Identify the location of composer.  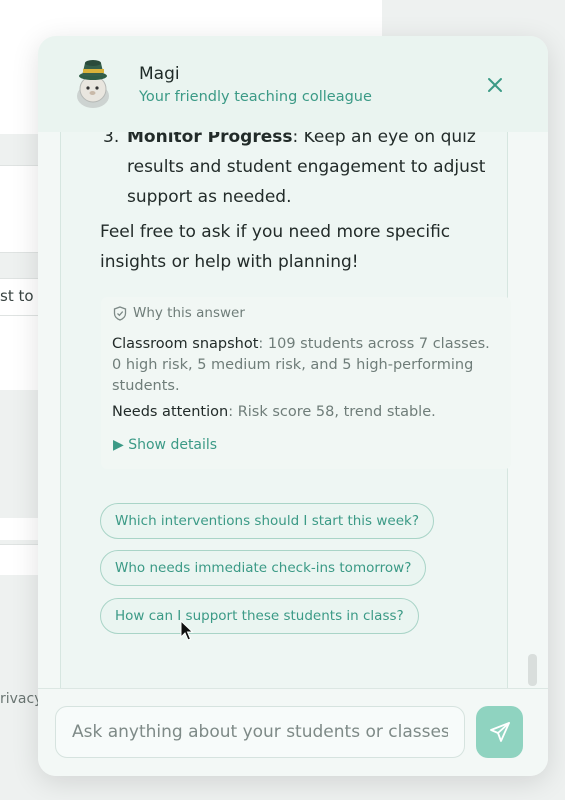
(293, 732).